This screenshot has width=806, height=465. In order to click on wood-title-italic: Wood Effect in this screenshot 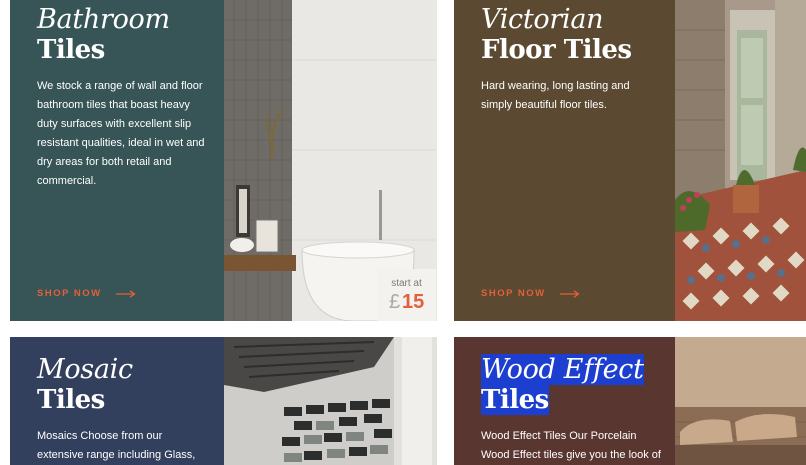, I will do `click(562, 369)`.